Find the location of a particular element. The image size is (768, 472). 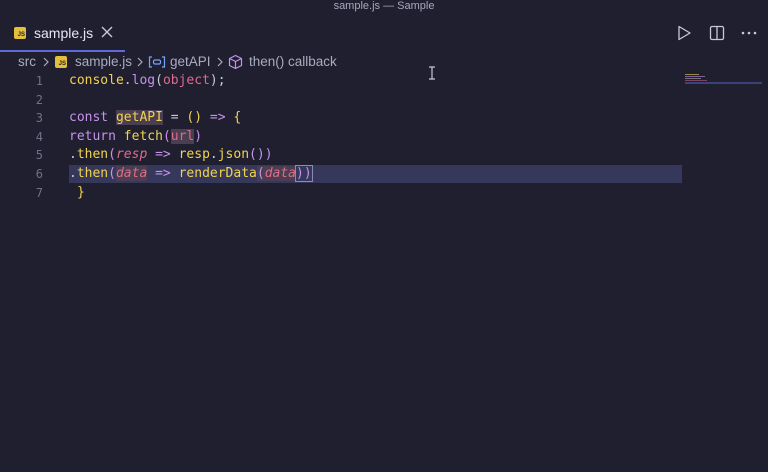

breadcrumb-folder: src is located at coordinates (27, 61).